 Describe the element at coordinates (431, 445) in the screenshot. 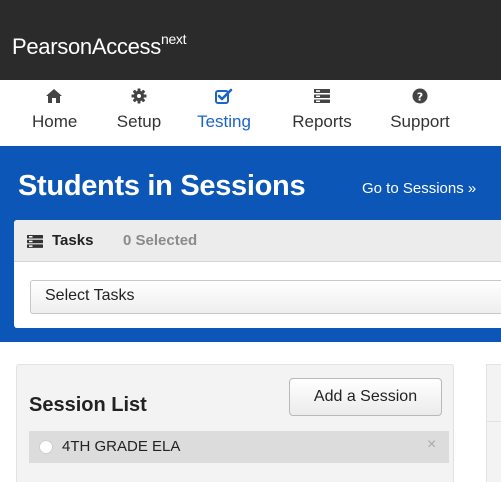

I see `close-icon: ×` at that location.